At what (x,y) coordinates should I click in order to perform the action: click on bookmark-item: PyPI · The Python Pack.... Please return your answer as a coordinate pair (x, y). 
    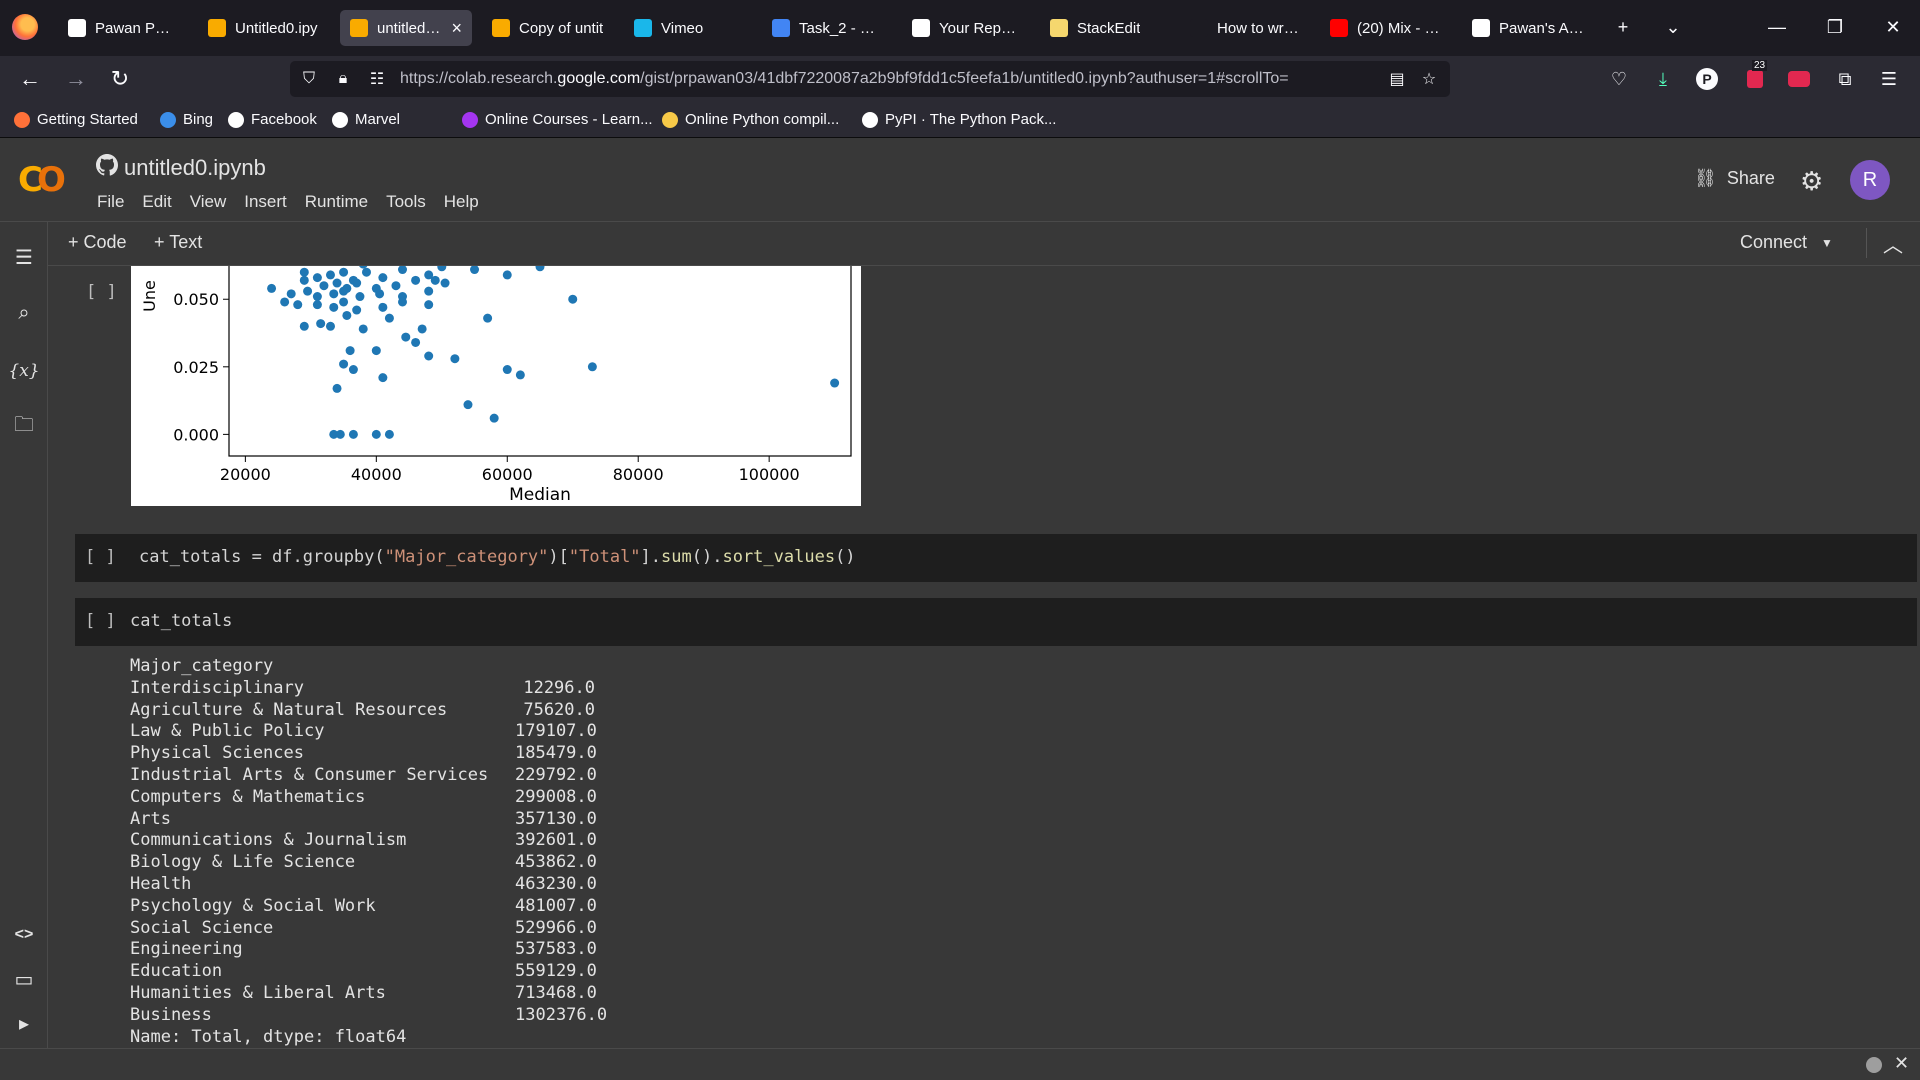
    Looking at the image, I should click on (959, 119).